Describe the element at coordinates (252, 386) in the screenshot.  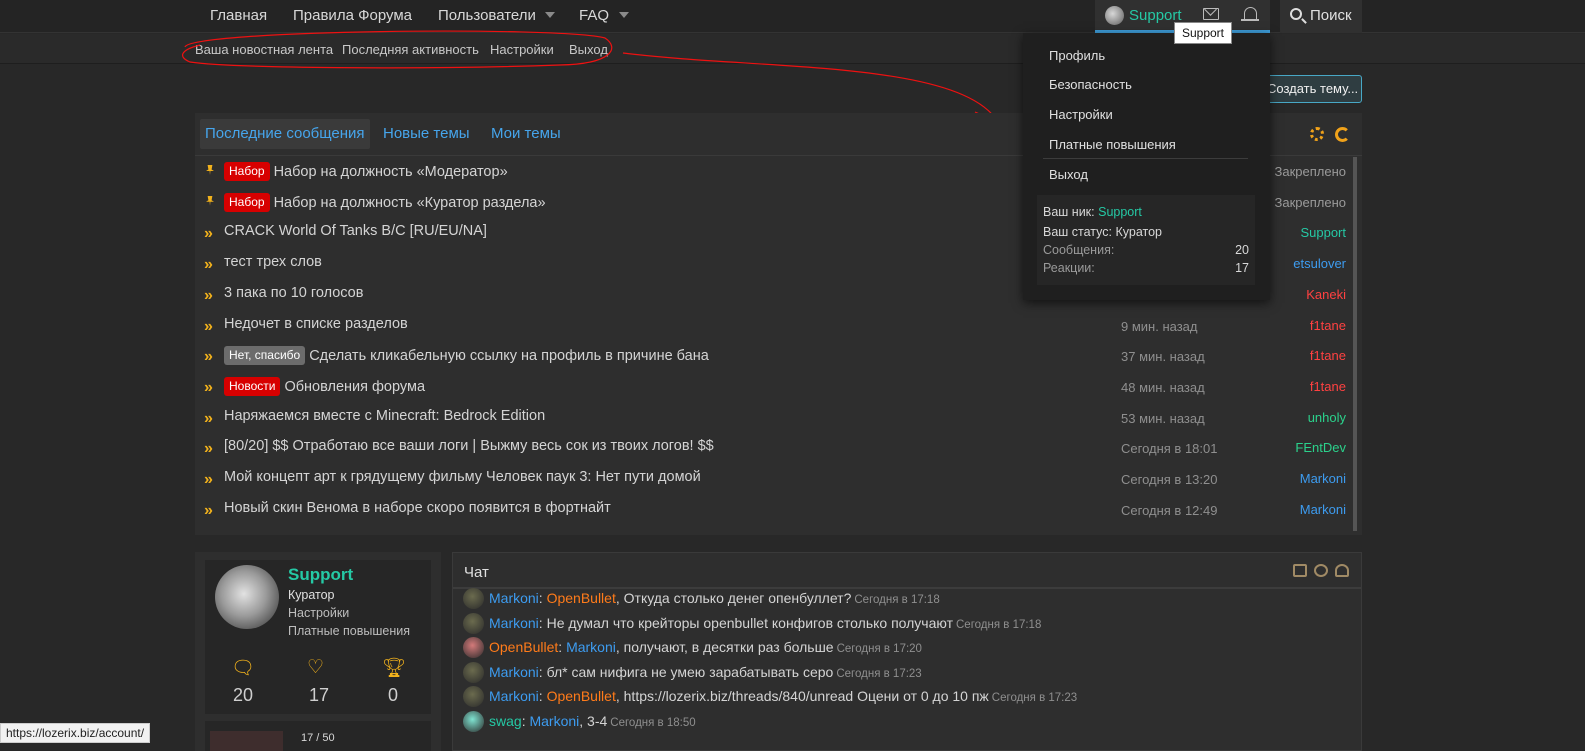
I see `thread-prefix: Новости` at that location.